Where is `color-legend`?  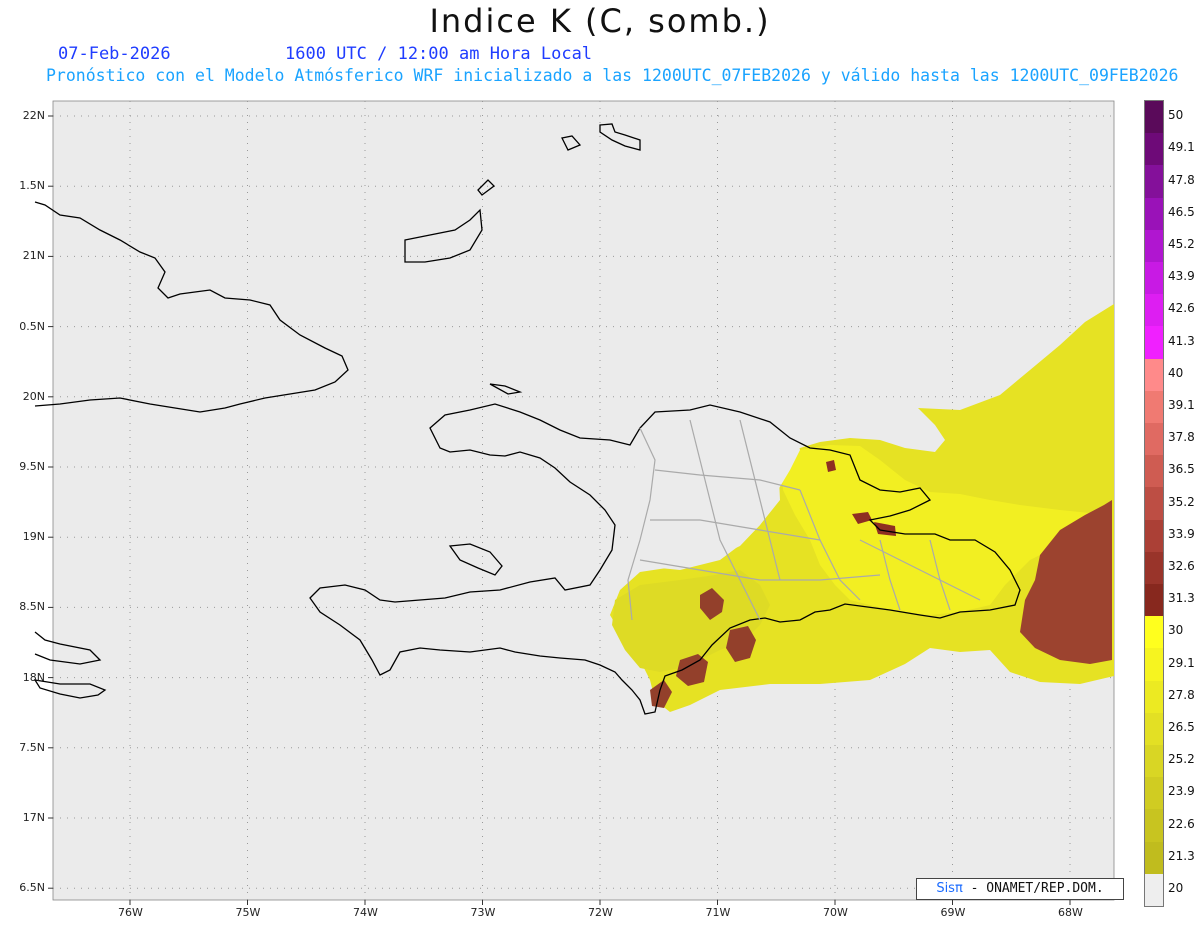 color-legend is located at coordinates (1154, 503).